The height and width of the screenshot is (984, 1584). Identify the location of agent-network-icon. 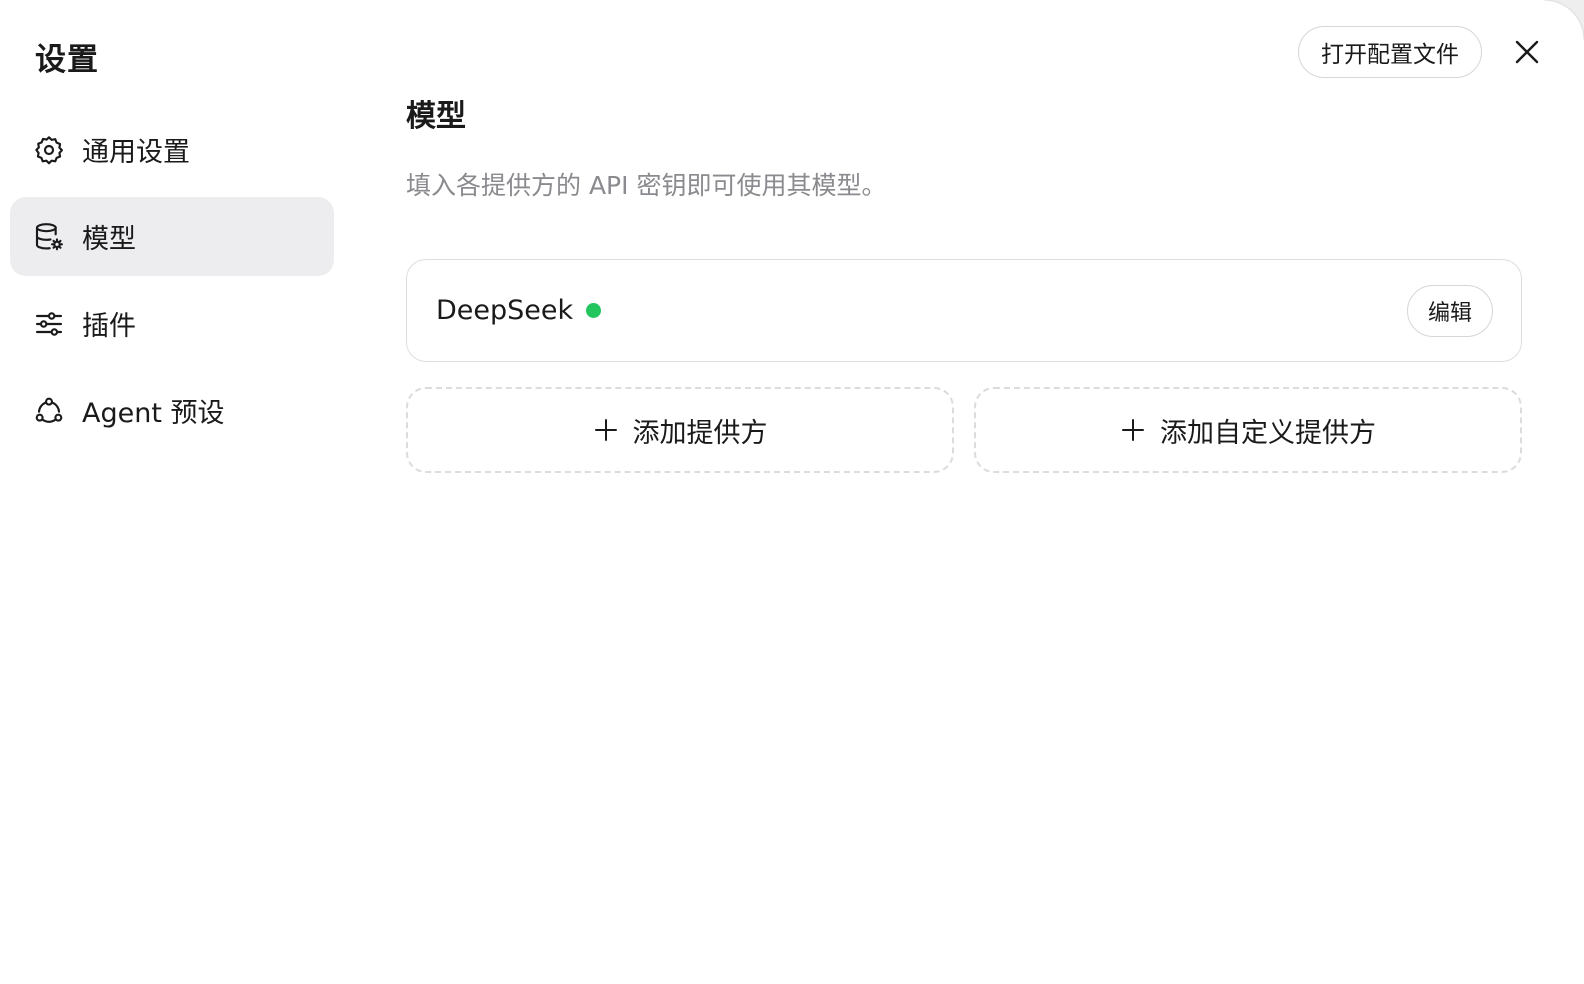
(49, 411).